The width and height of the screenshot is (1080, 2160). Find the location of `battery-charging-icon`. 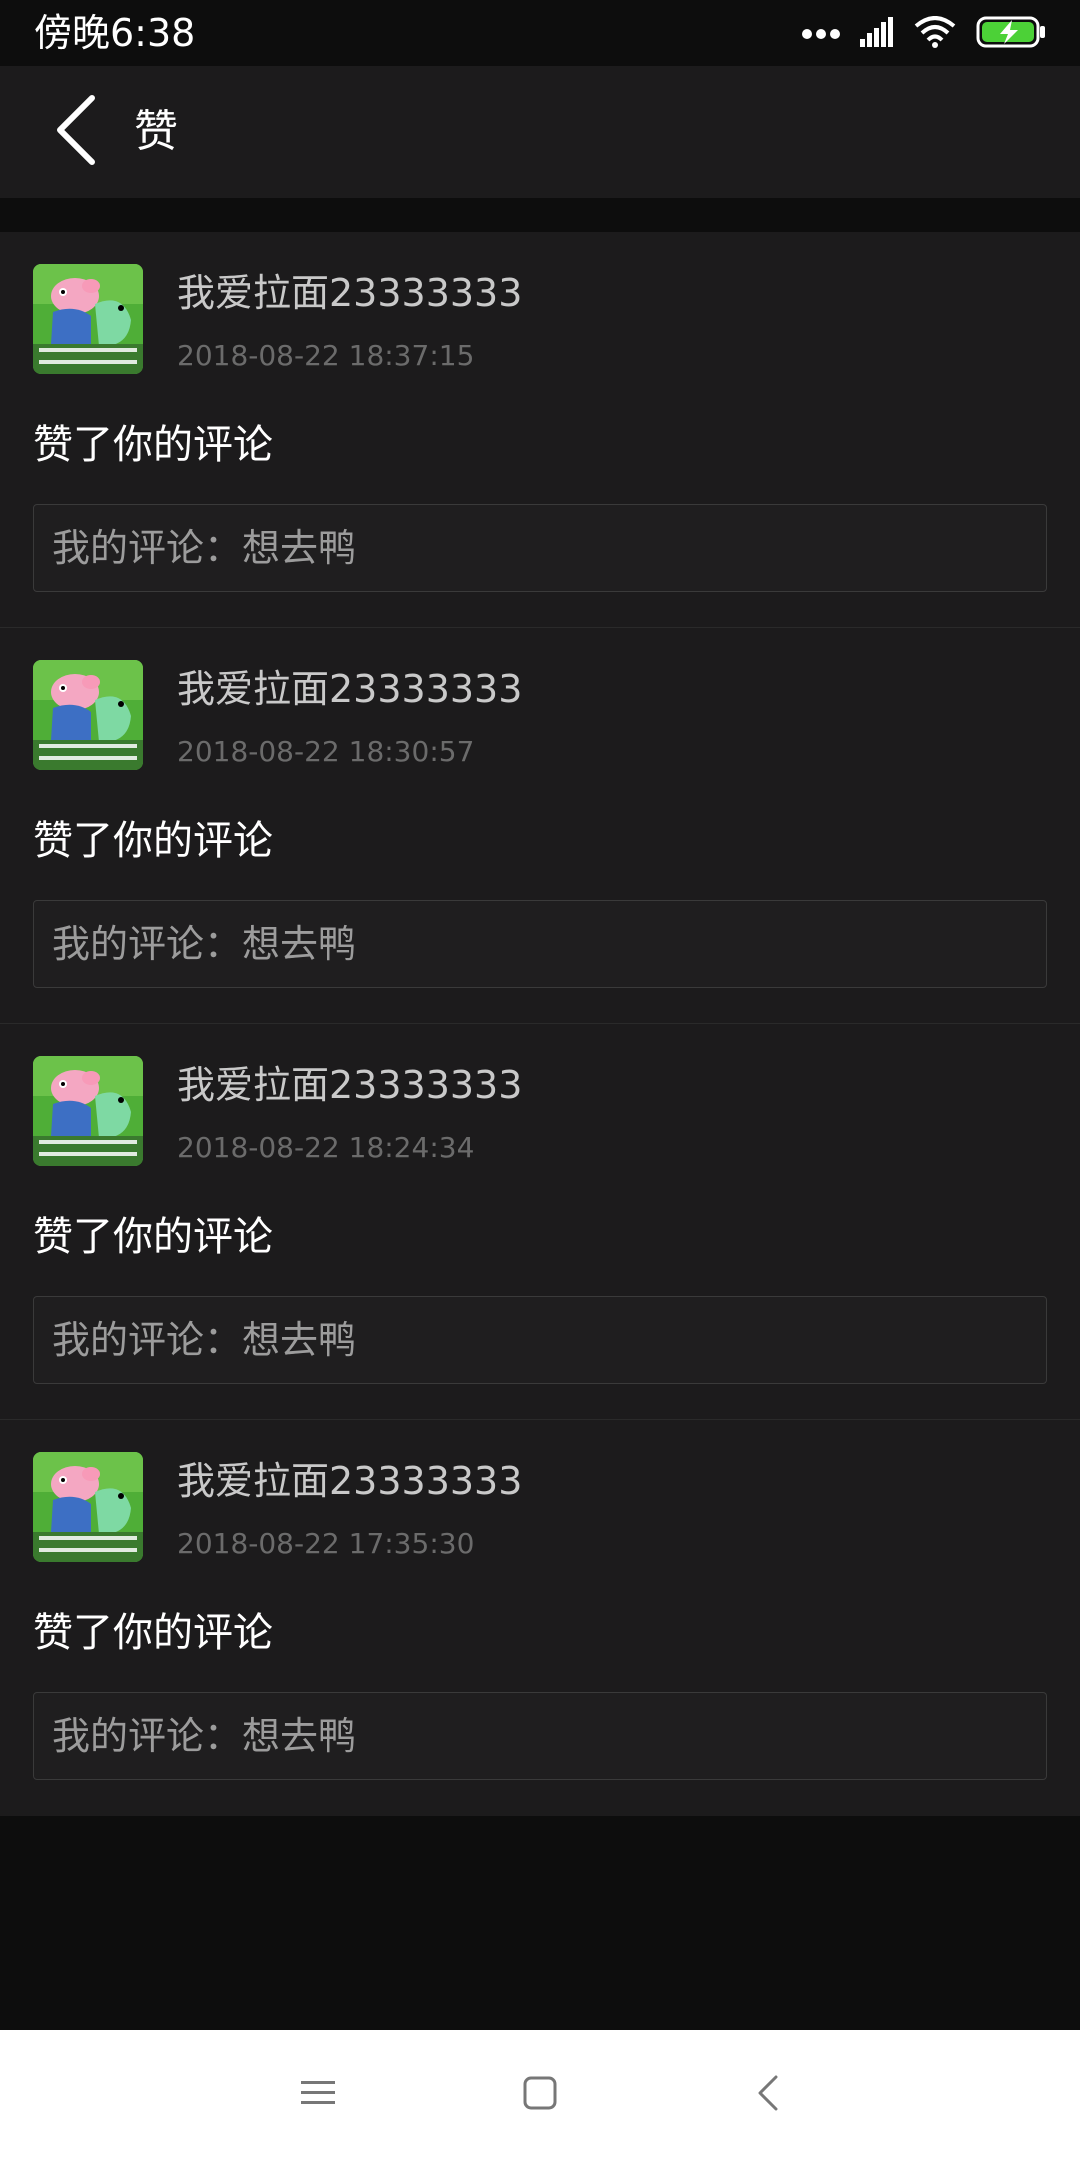

battery-charging-icon is located at coordinates (1011, 34).